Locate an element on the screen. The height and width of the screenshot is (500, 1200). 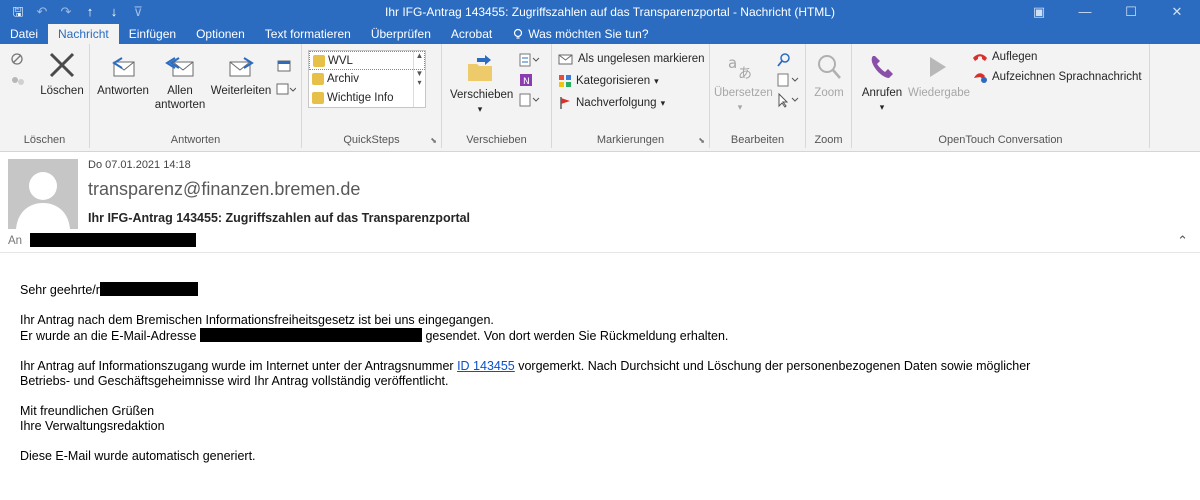
forward-icon is located at coordinates (241, 67).